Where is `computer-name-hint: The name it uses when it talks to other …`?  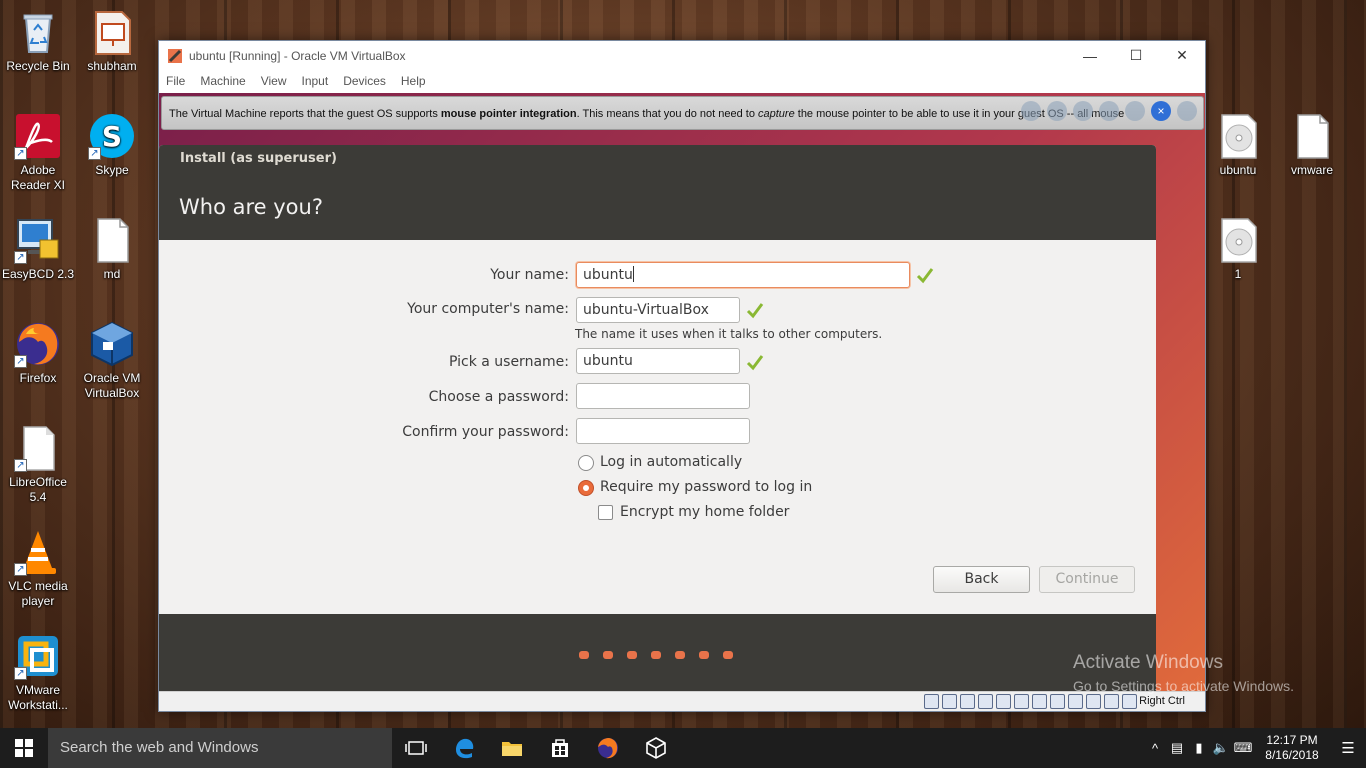
computer-name-hint: The name it uses when it talks to other … is located at coordinates (729, 334).